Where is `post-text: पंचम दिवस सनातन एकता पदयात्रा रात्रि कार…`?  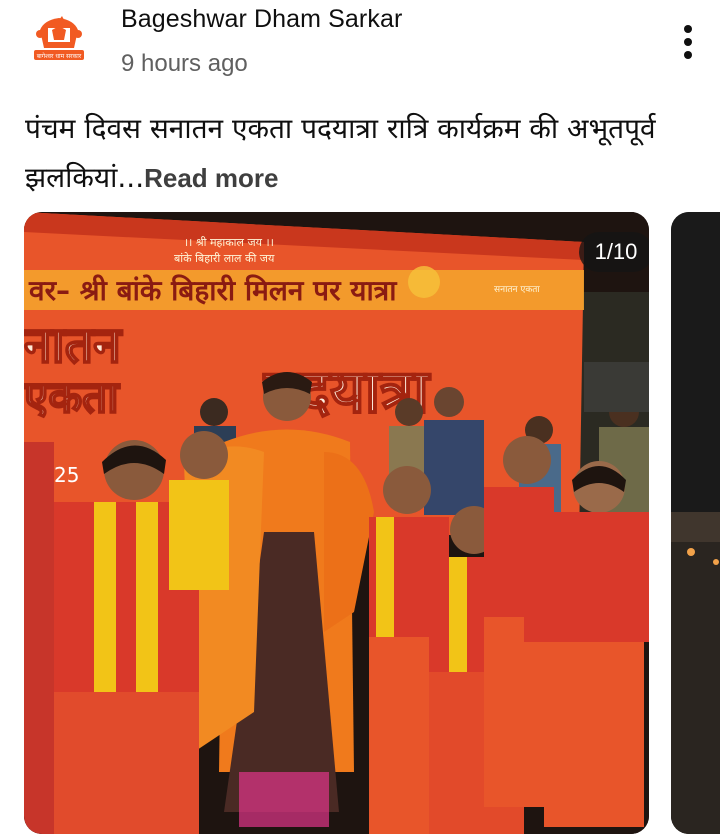
post-text: पंचम दिवस सनातन एकता पदयात्रा रात्रि कार… is located at coordinates (355, 153).